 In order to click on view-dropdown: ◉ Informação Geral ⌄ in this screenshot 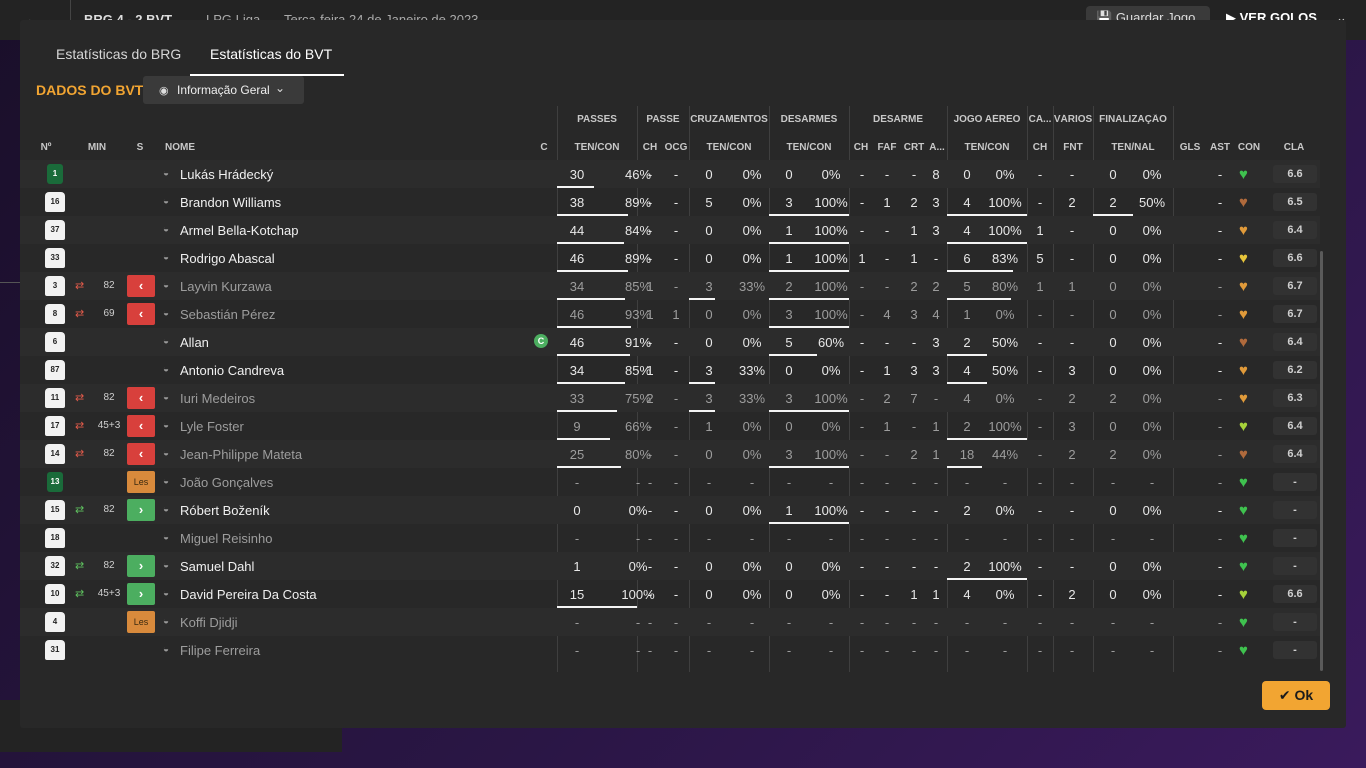, I will do `click(223, 90)`.